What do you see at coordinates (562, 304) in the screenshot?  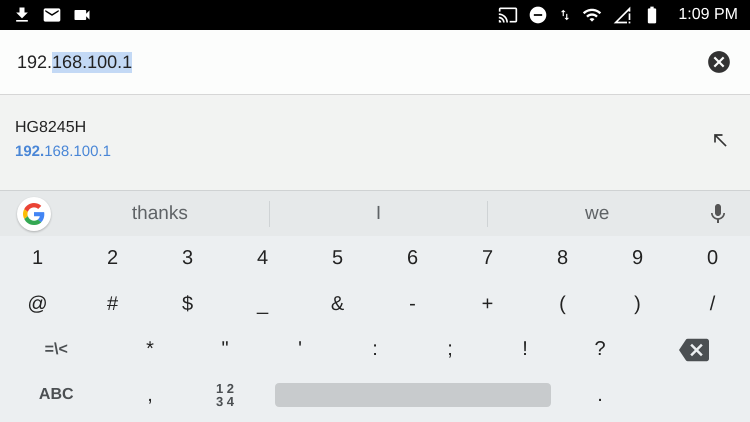 I see `keyboard-key: (` at bounding box center [562, 304].